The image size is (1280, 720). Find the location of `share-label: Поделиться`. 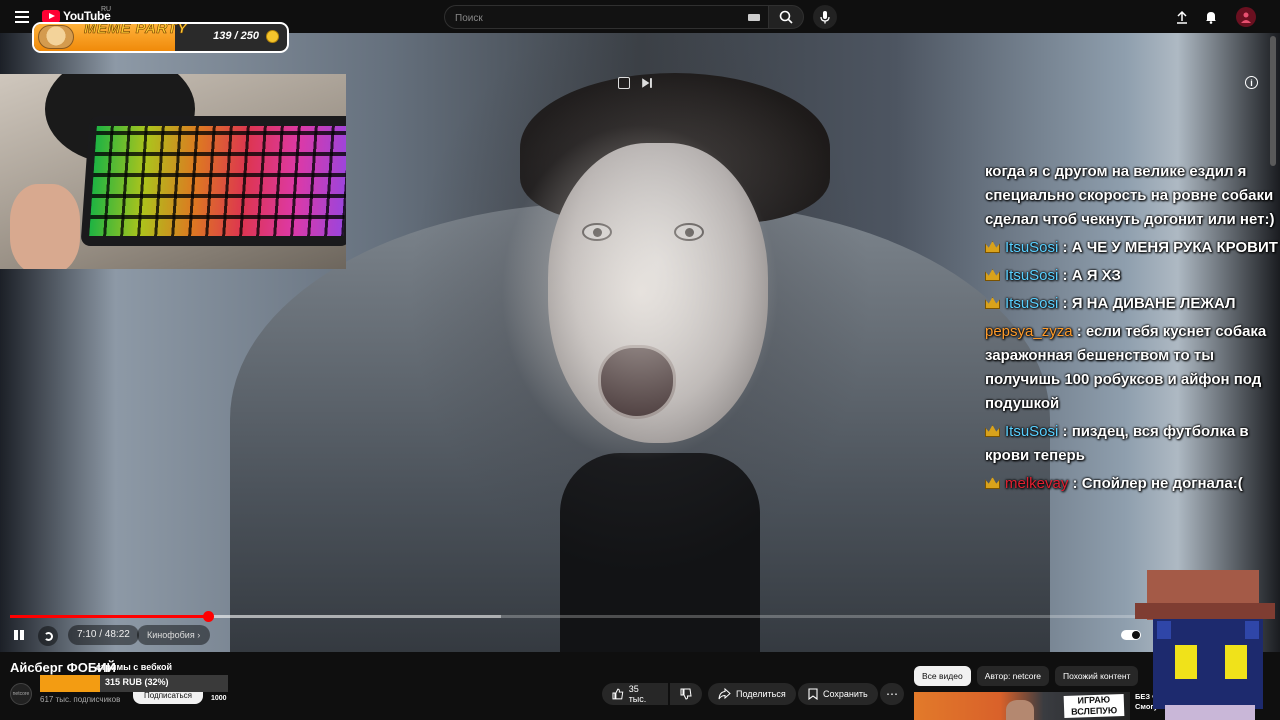

share-label: Поделиться is located at coordinates (761, 694).